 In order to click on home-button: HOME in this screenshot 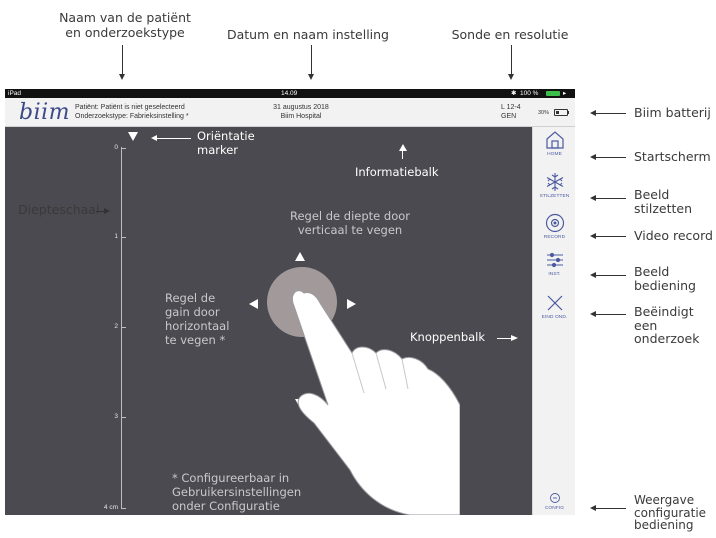, I will do `click(554, 144)`.